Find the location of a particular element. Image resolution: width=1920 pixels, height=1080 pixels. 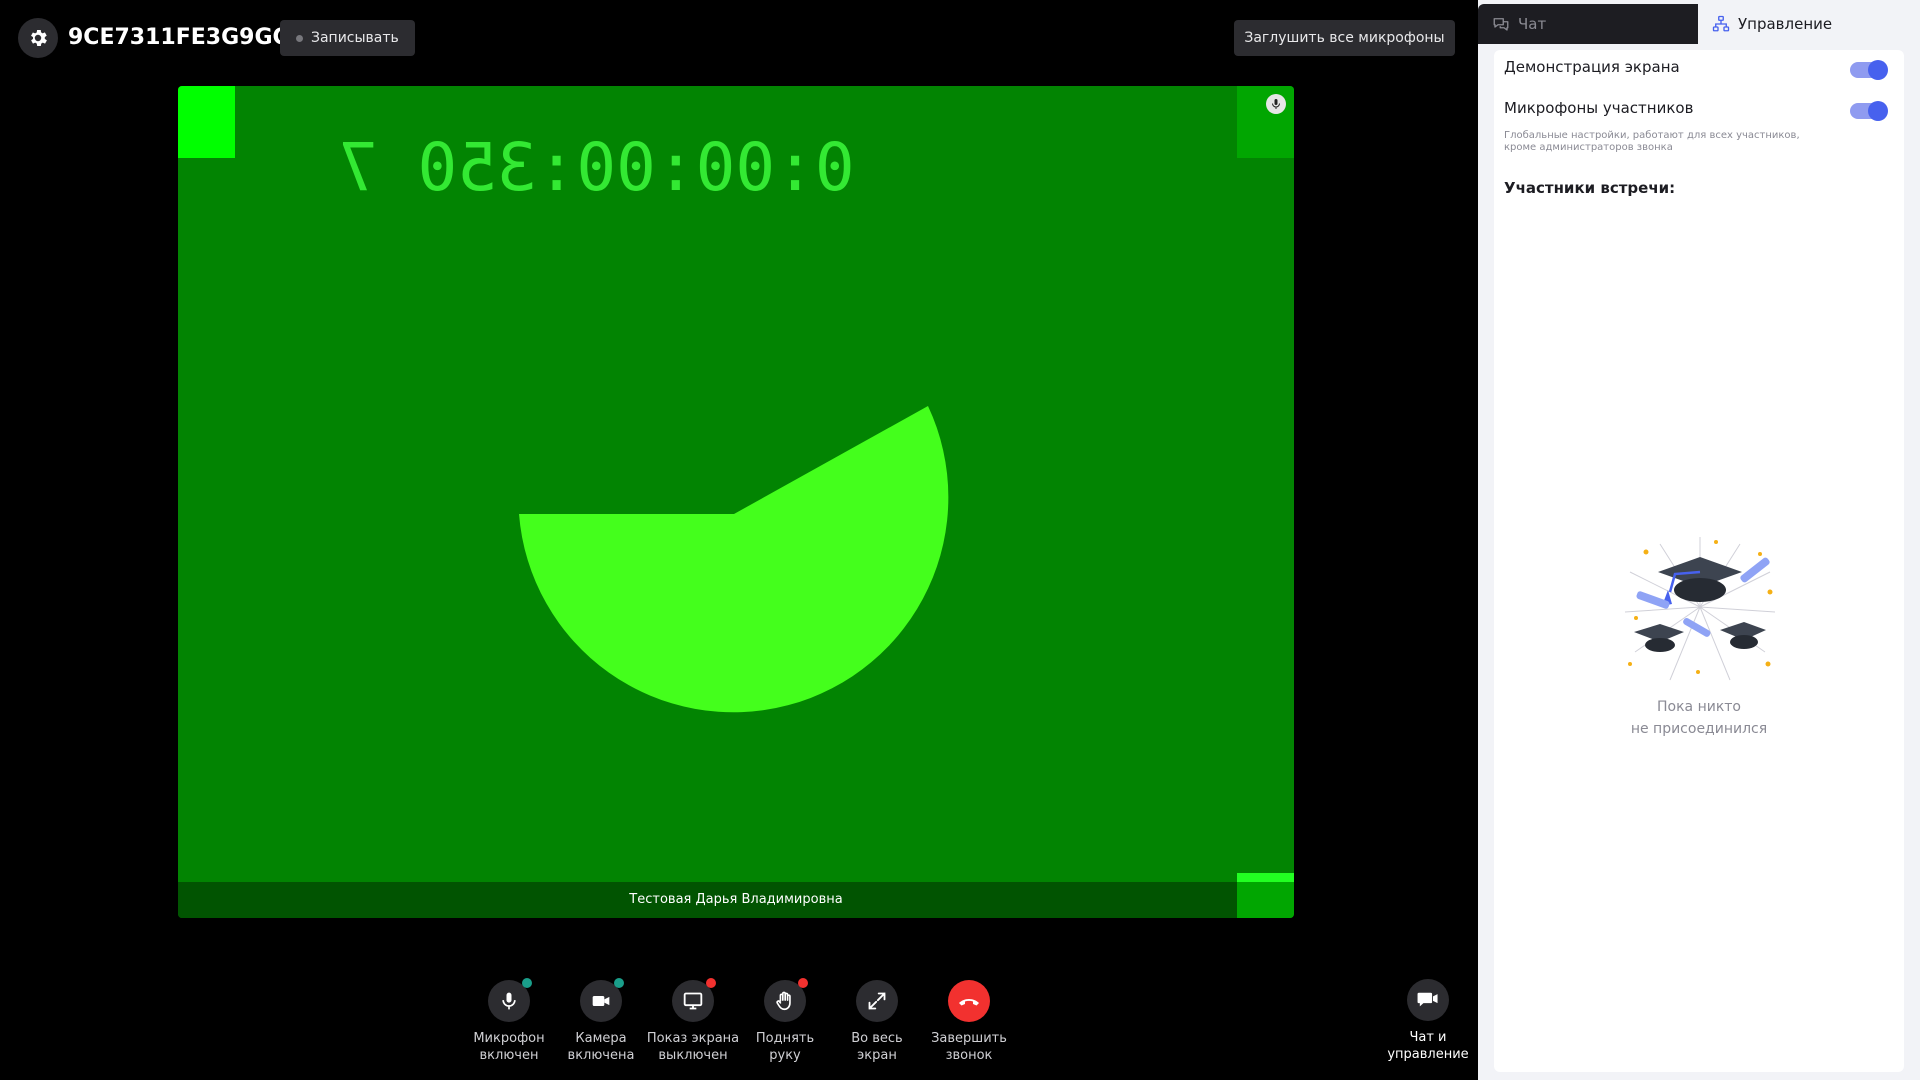

chat-video-icon is located at coordinates (1427, 999).